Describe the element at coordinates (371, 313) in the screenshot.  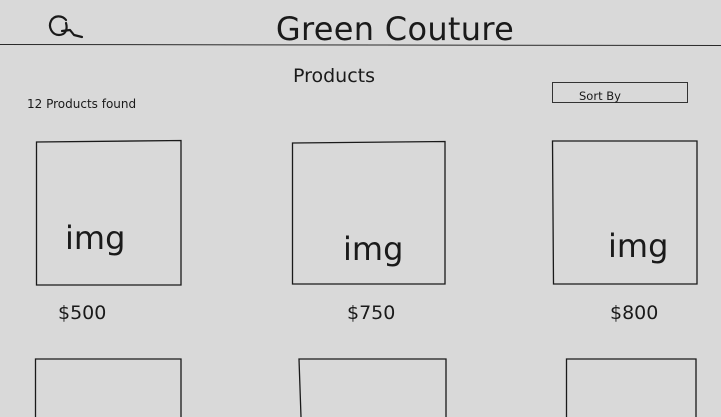
I see `product-price: $750` at that location.